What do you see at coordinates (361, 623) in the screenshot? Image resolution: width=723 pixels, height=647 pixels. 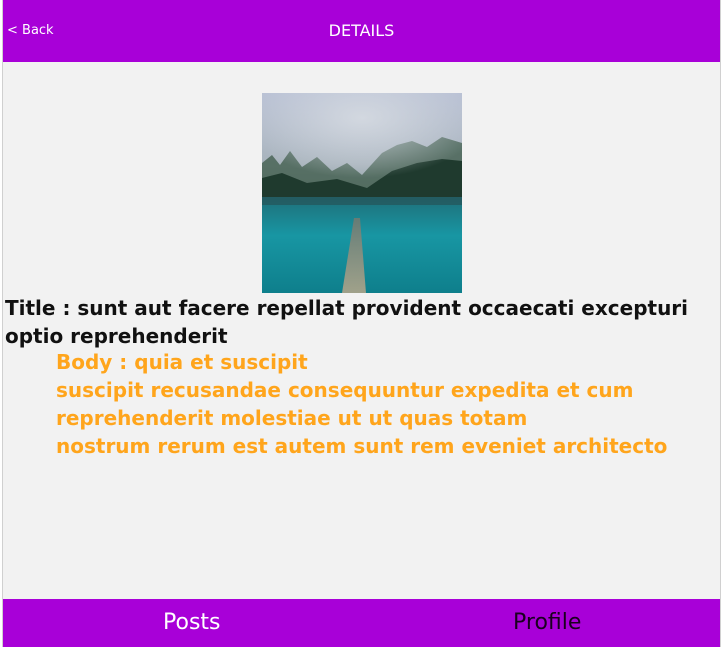 I see `bottom-tab-bar: Posts Profile` at bounding box center [361, 623].